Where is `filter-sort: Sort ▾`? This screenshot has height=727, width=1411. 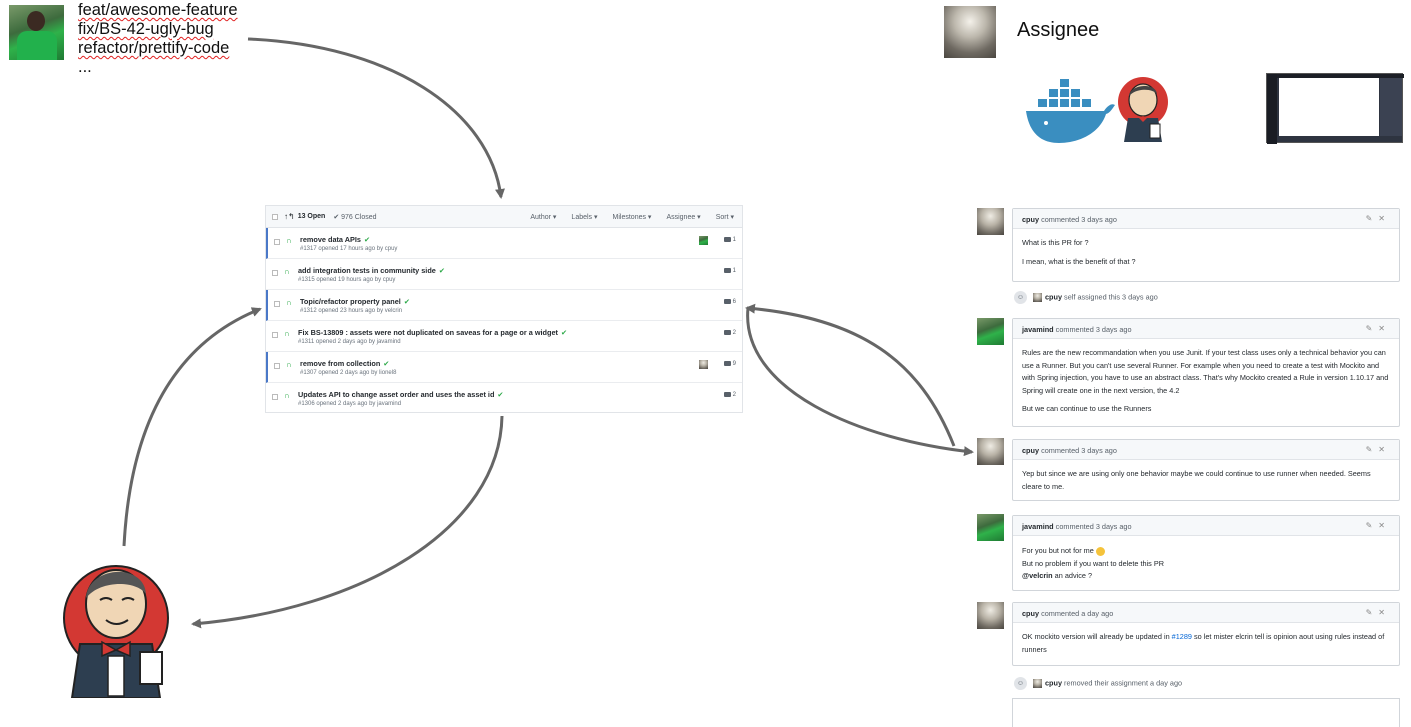
filter-sort: Sort ▾ is located at coordinates (725, 217).